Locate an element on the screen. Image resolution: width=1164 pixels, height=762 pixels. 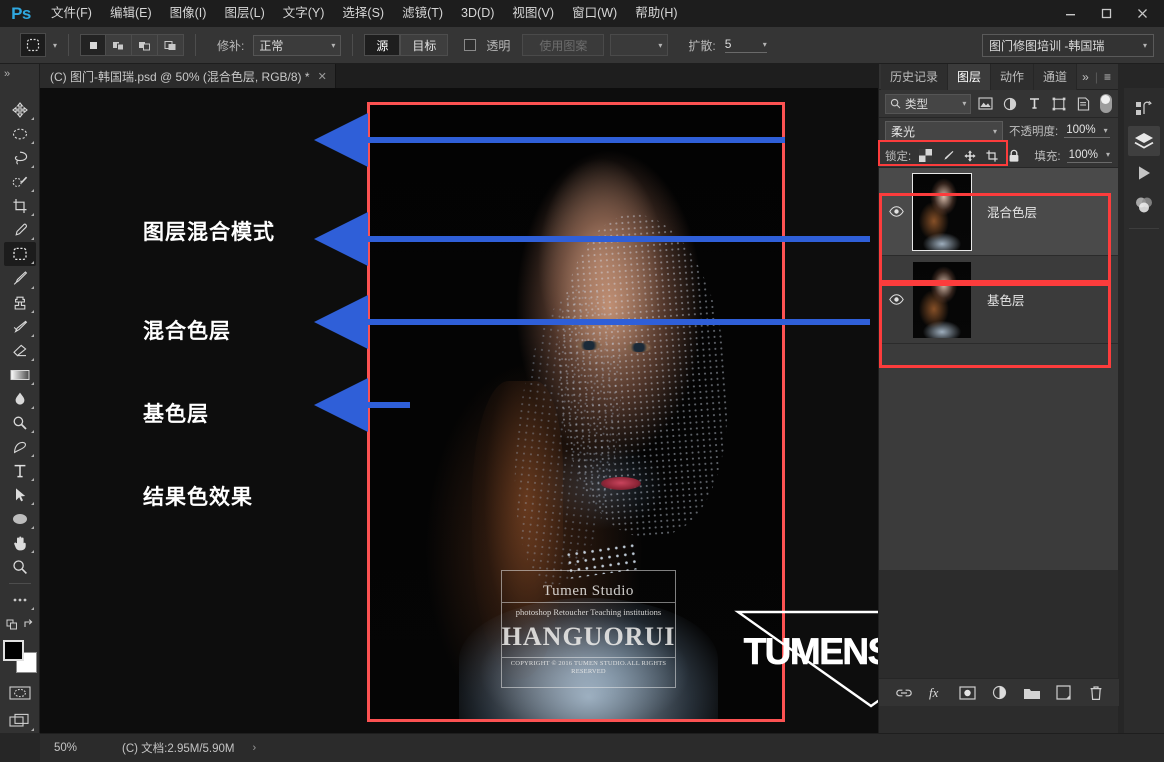
menu-edit: 编辑(E) is located at coordinates (131, 13).